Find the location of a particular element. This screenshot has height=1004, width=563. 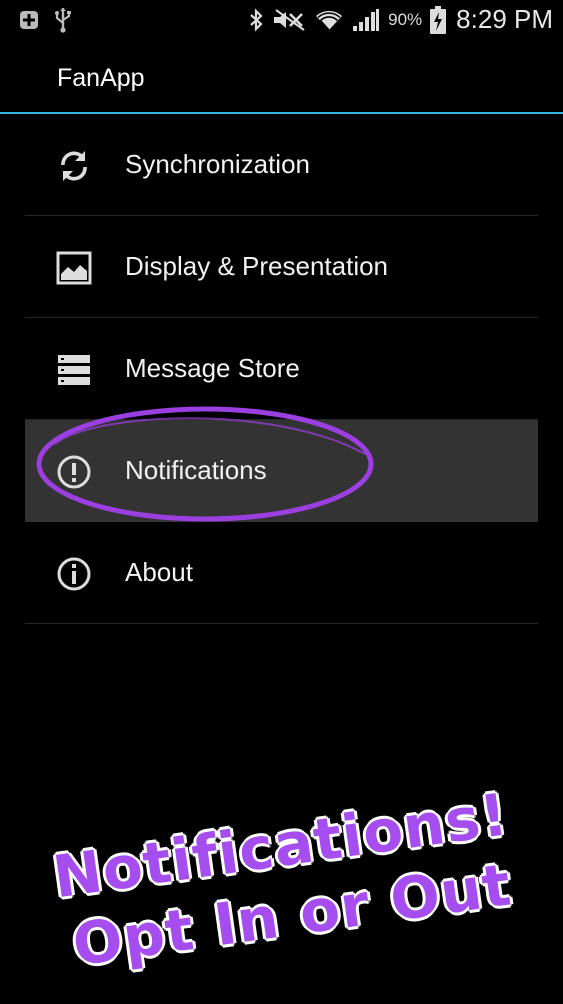

sync-icon is located at coordinates (74, 166).